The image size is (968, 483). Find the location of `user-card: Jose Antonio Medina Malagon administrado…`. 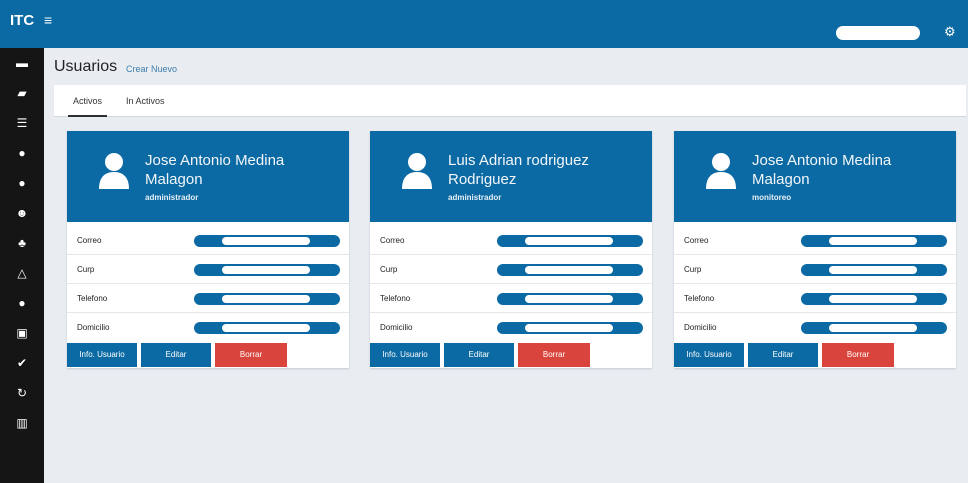

user-card: Jose Antonio Medina Malagon administrado… is located at coordinates (208, 249).